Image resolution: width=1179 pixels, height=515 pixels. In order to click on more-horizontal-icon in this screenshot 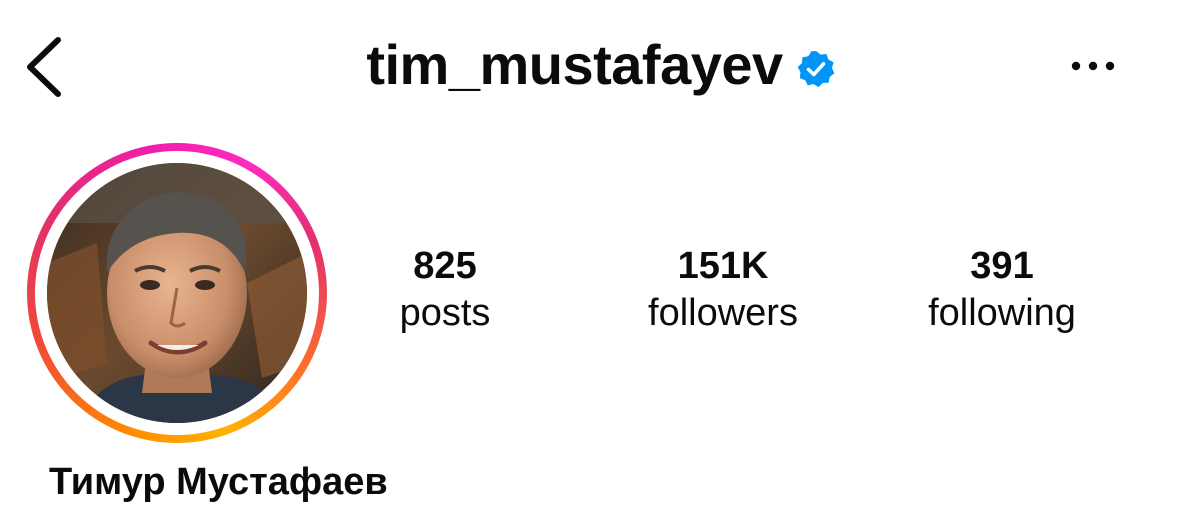, I will do `click(1093, 66)`.